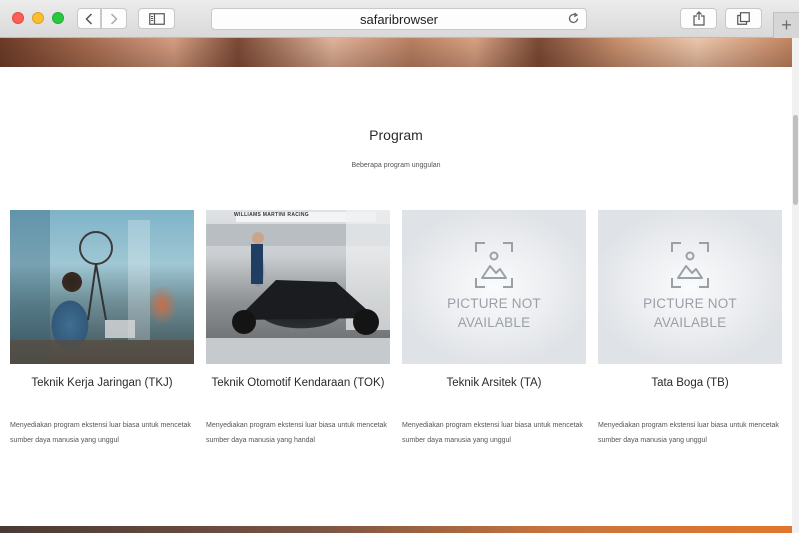  What do you see at coordinates (102, 383) in the screenshot?
I see `program-name: Teknik Kerja Jaringan (TKJ)` at bounding box center [102, 383].